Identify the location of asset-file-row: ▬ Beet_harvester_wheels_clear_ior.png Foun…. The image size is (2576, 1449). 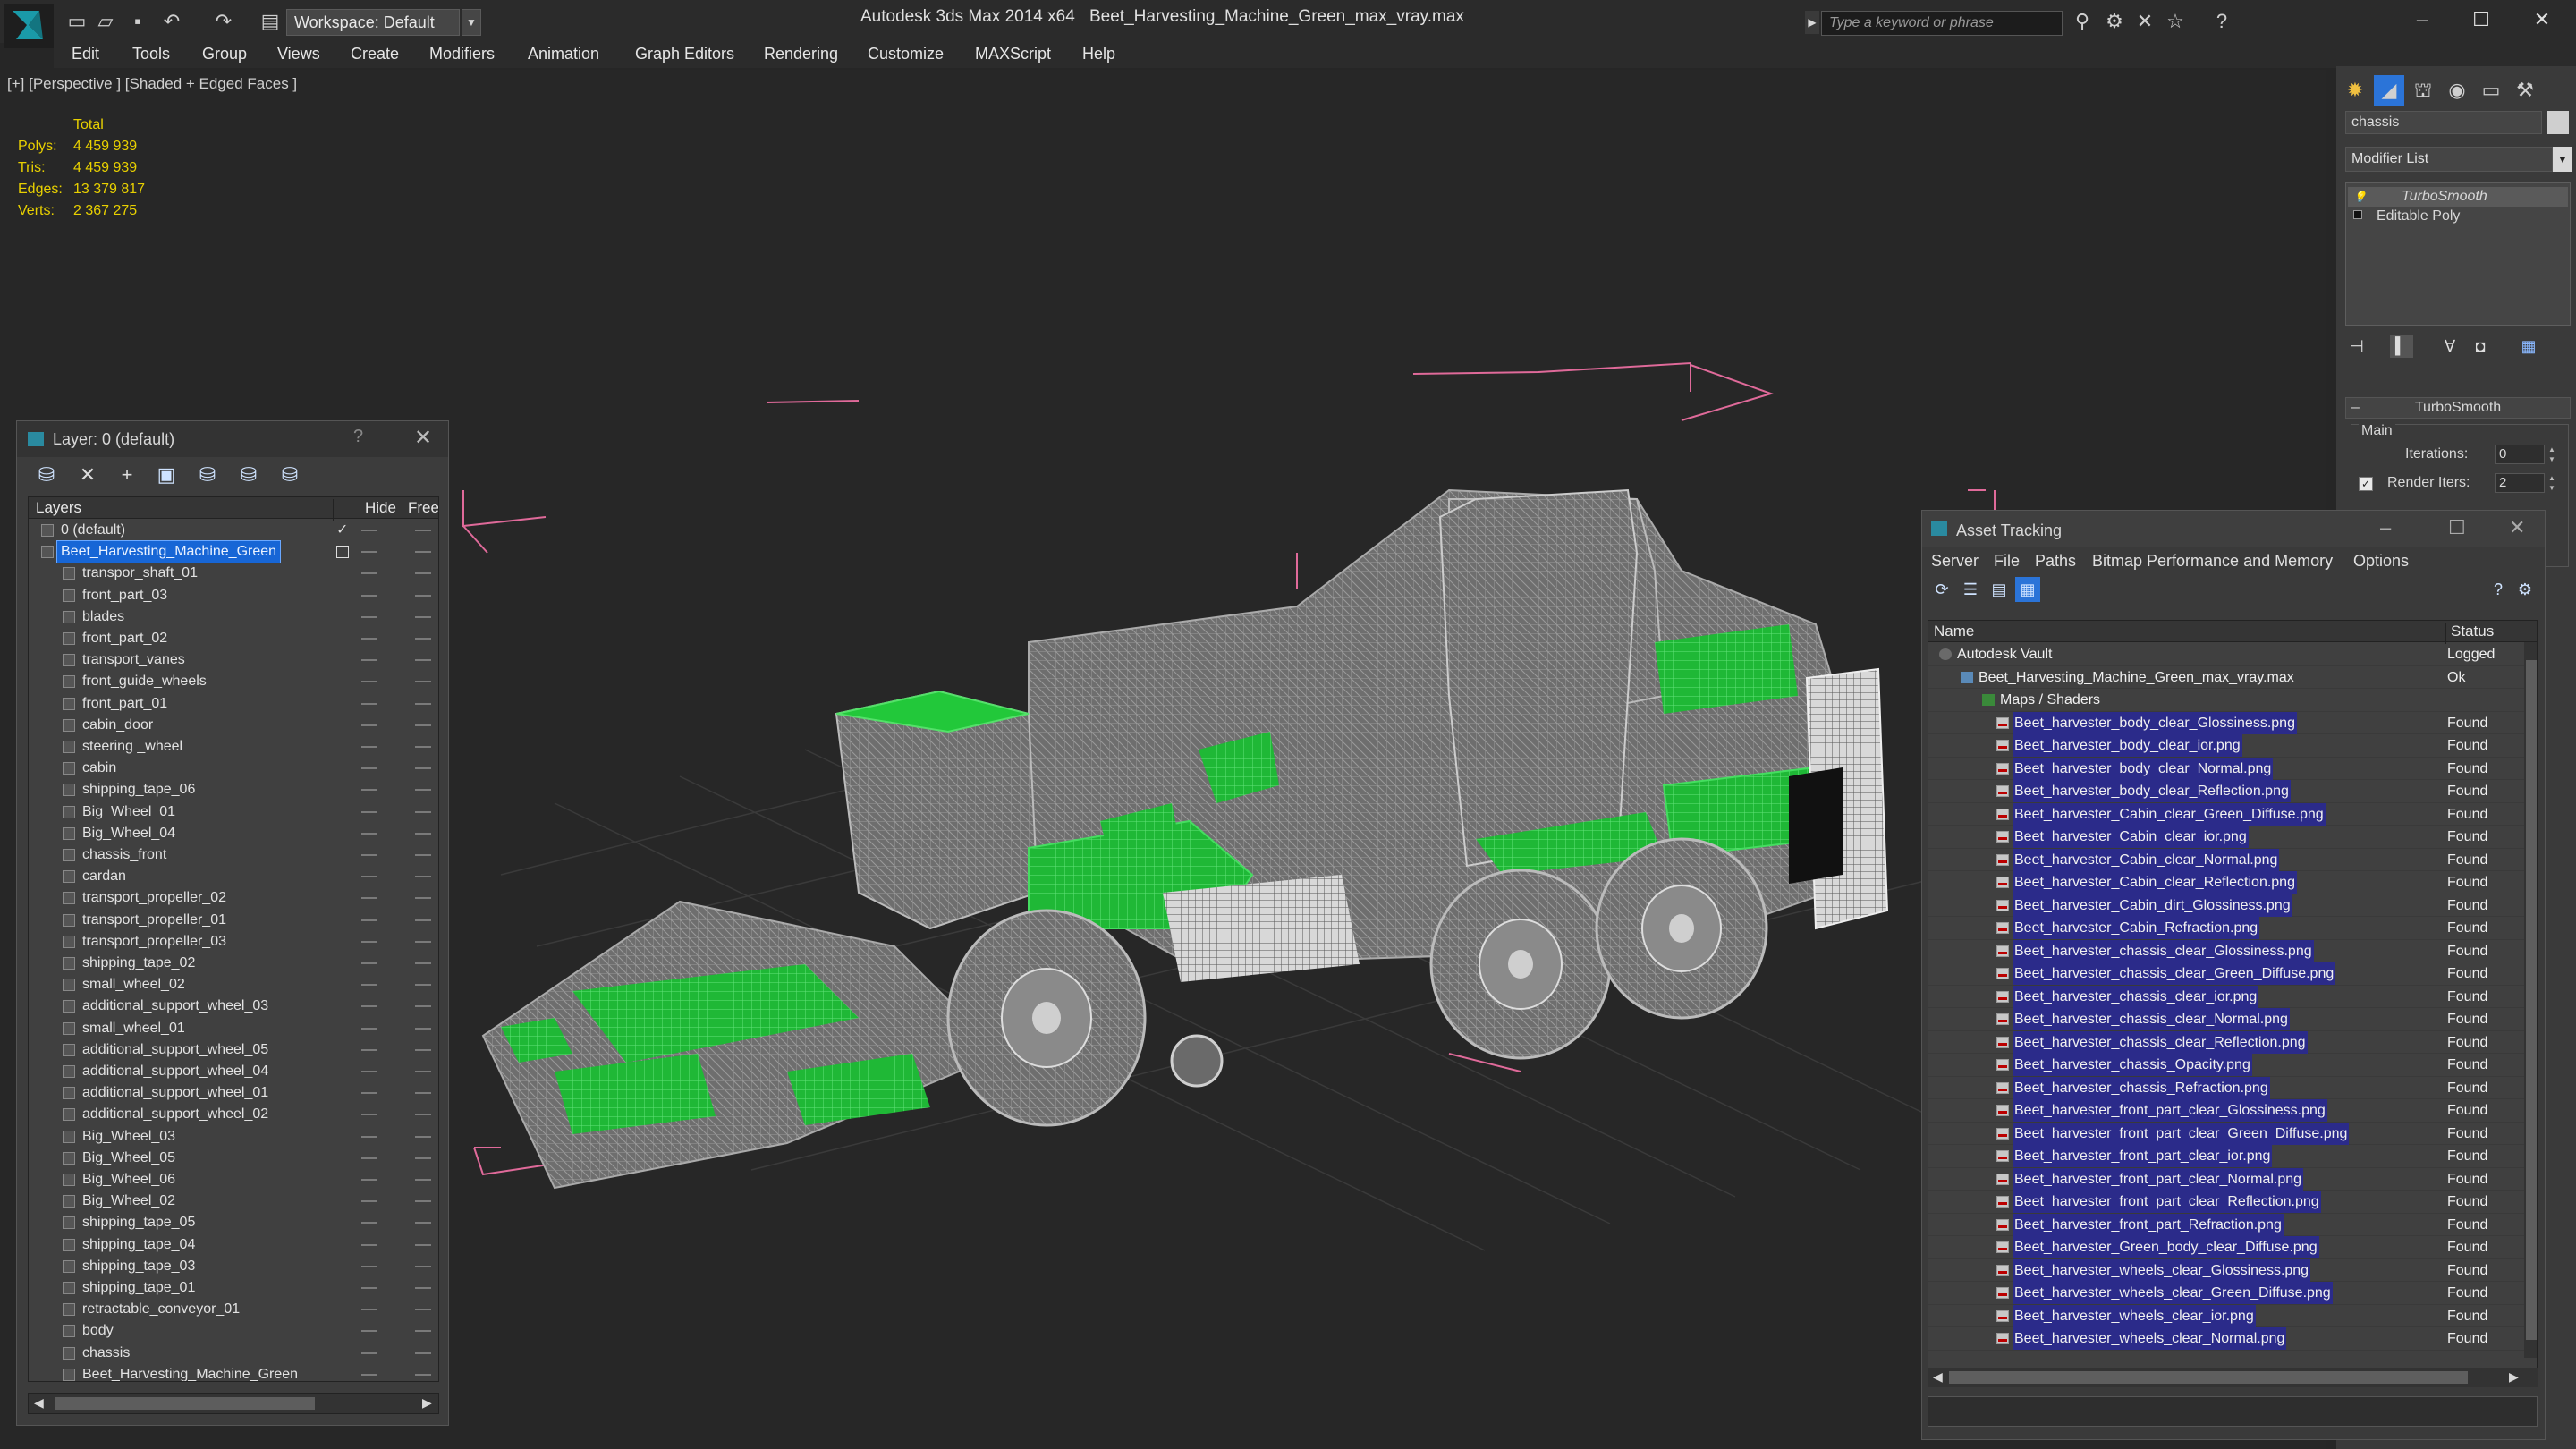
(2226, 1315).